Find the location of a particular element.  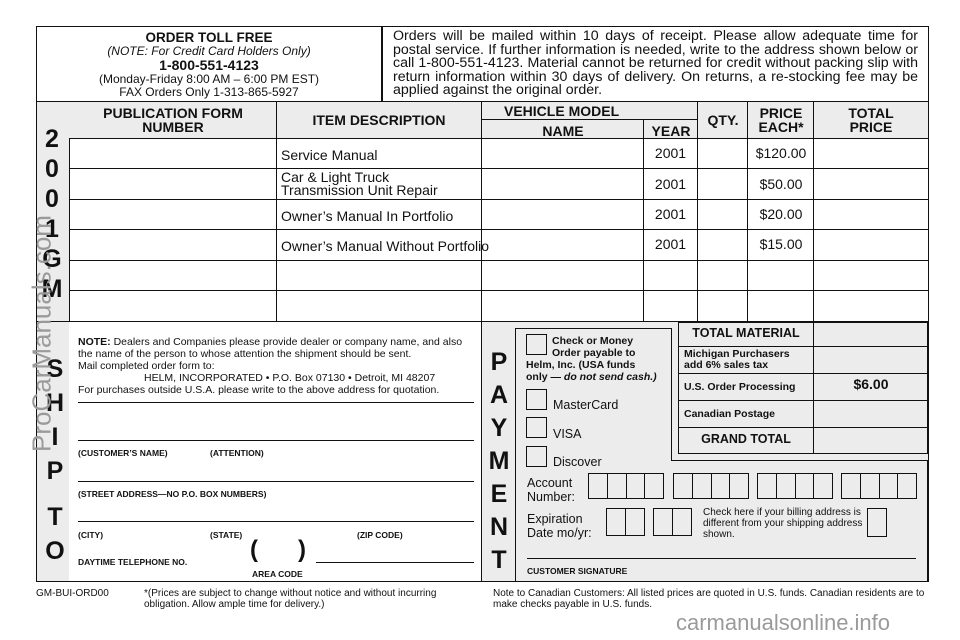

header-name: NAME is located at coordinates (563, 131).